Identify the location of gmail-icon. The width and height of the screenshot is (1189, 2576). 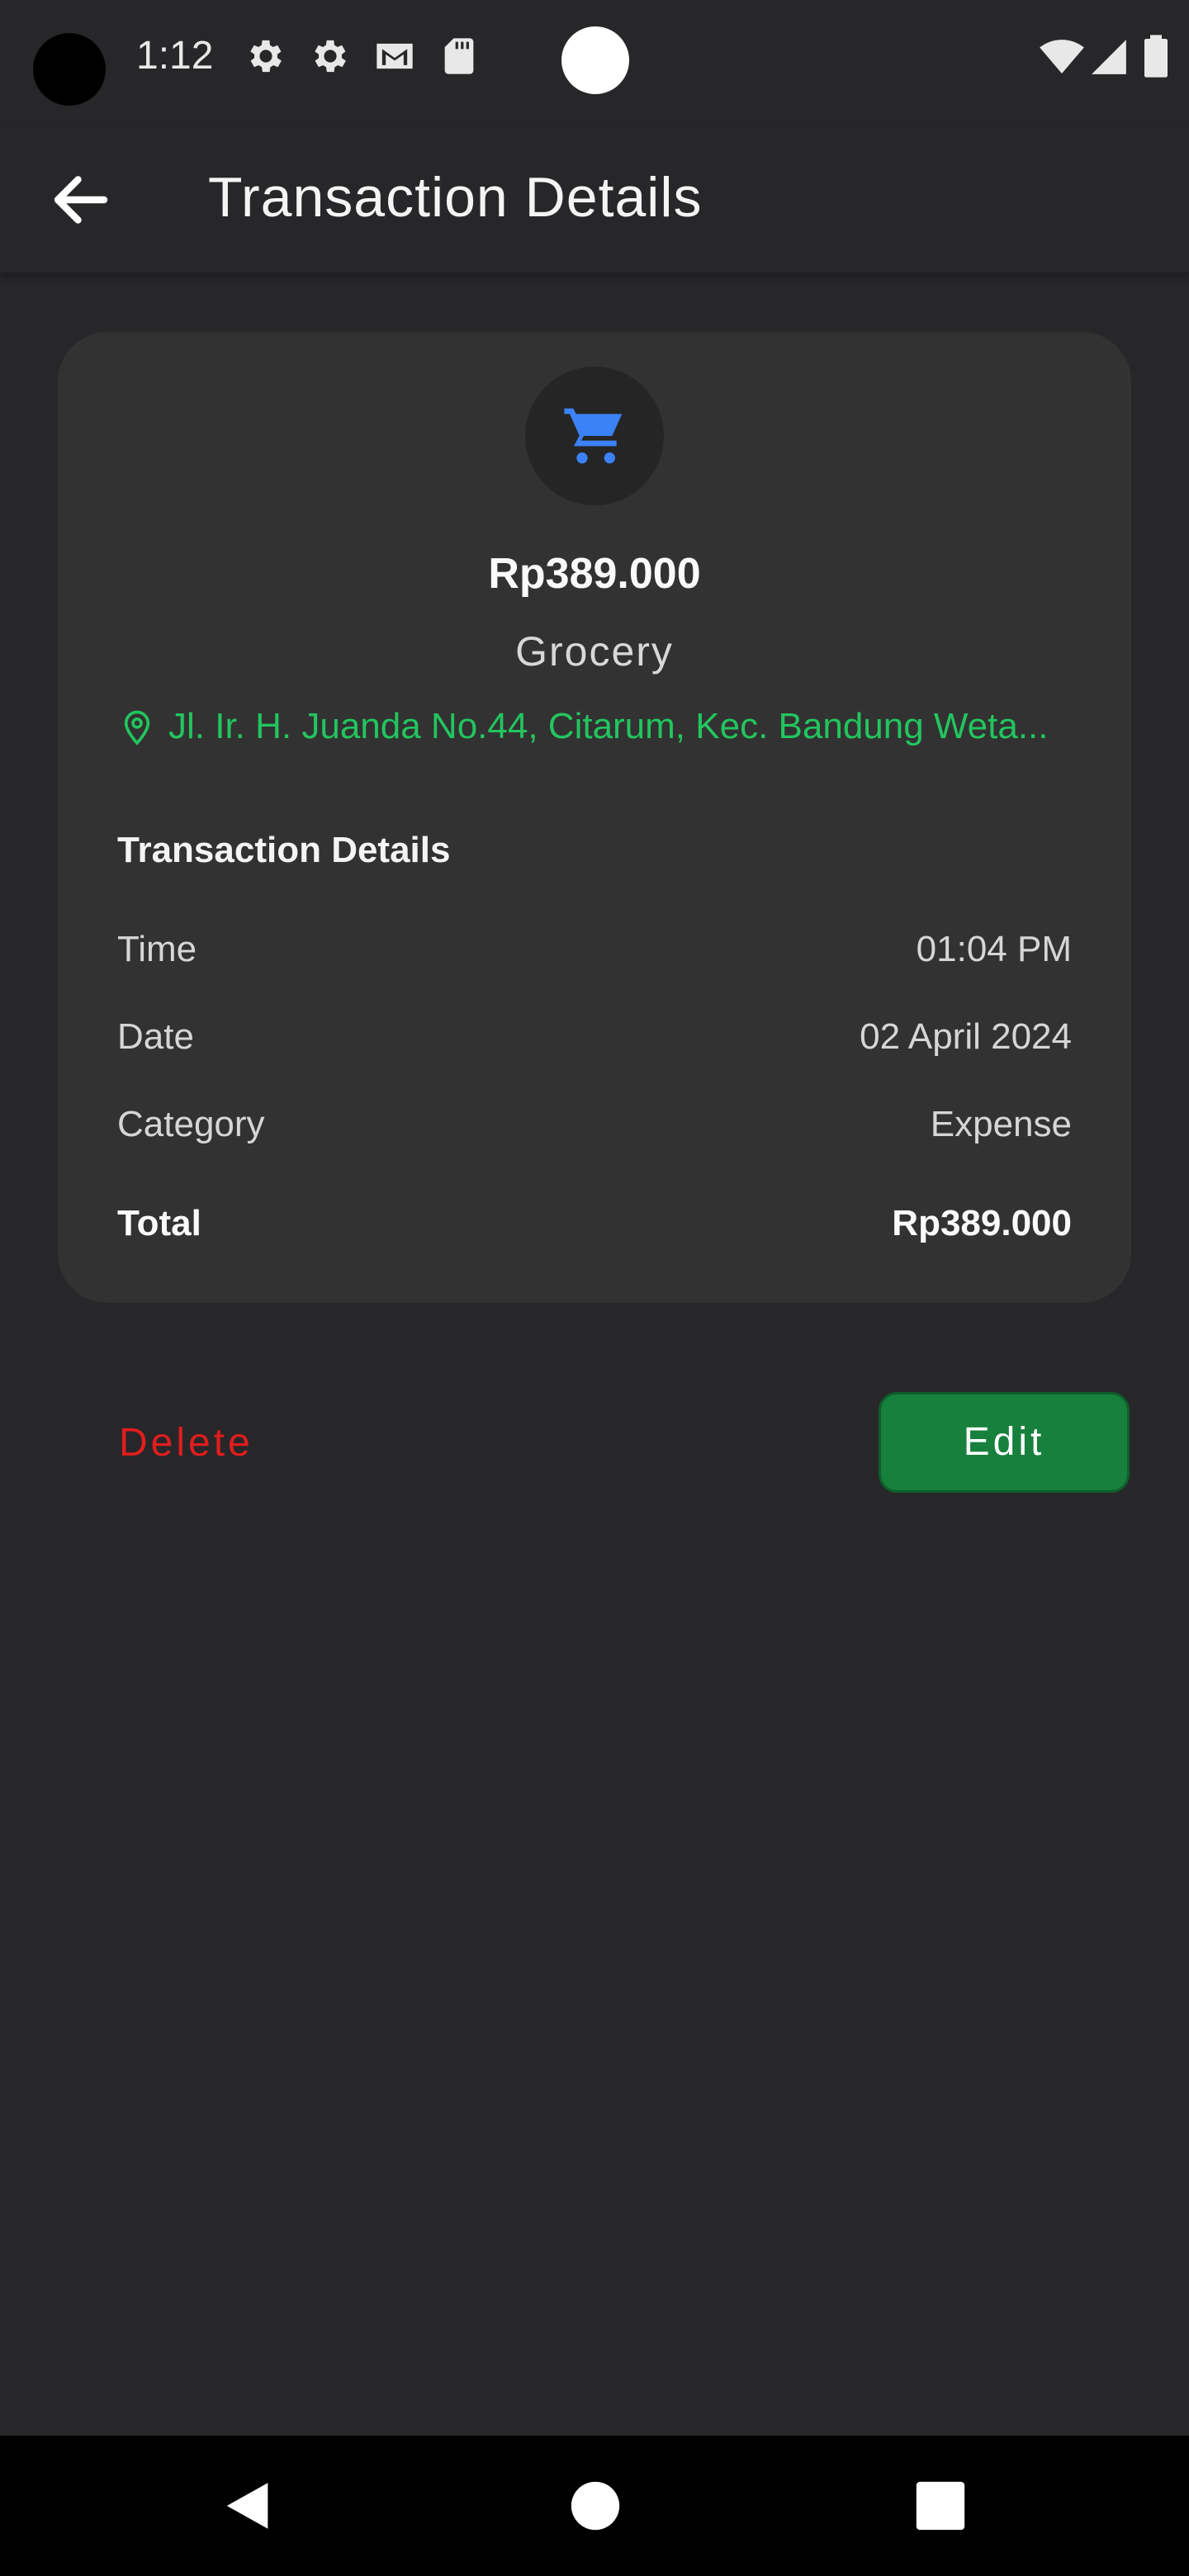
(395, 56).